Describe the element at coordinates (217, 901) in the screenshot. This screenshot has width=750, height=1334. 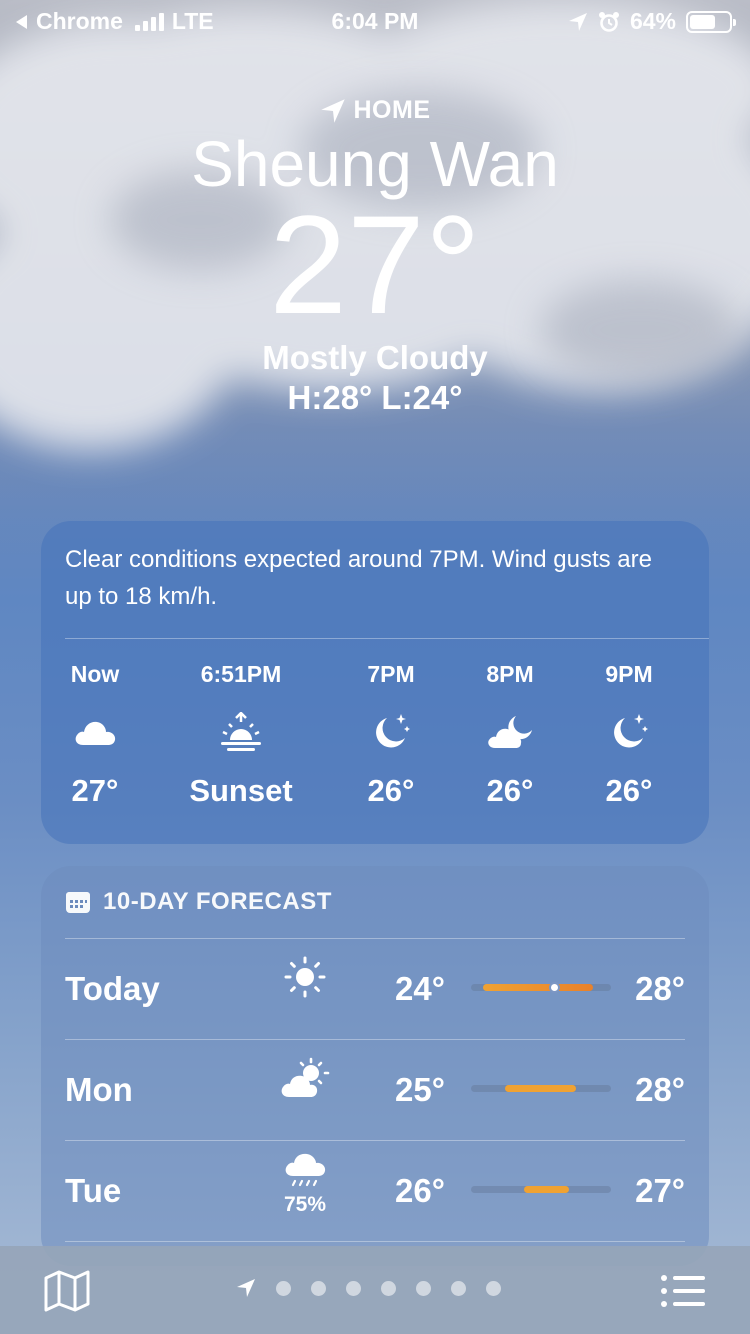
I see `forecast-title: 10-DAY FORECAST` at that location.